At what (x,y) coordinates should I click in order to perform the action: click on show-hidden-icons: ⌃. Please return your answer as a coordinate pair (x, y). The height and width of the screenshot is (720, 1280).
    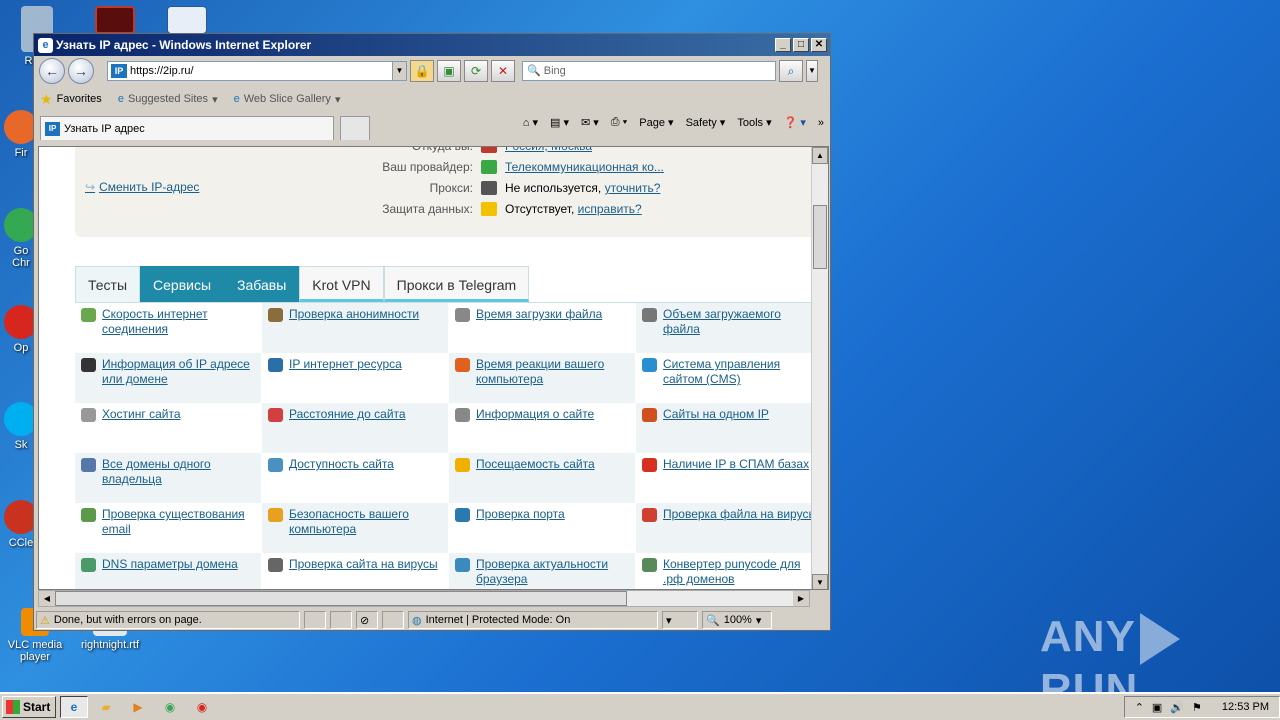
    Looking at the image, I should click on (1139, 707).